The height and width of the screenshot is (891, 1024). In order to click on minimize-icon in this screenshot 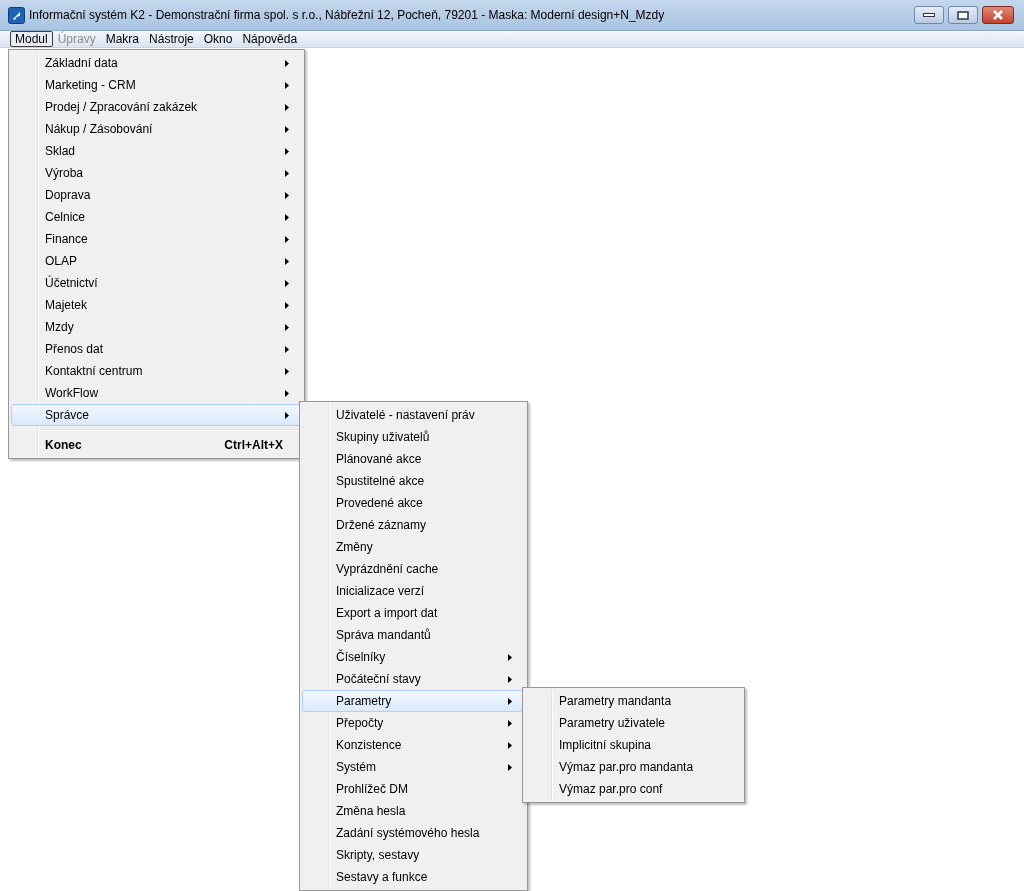, I will do `click(929, 15)`.